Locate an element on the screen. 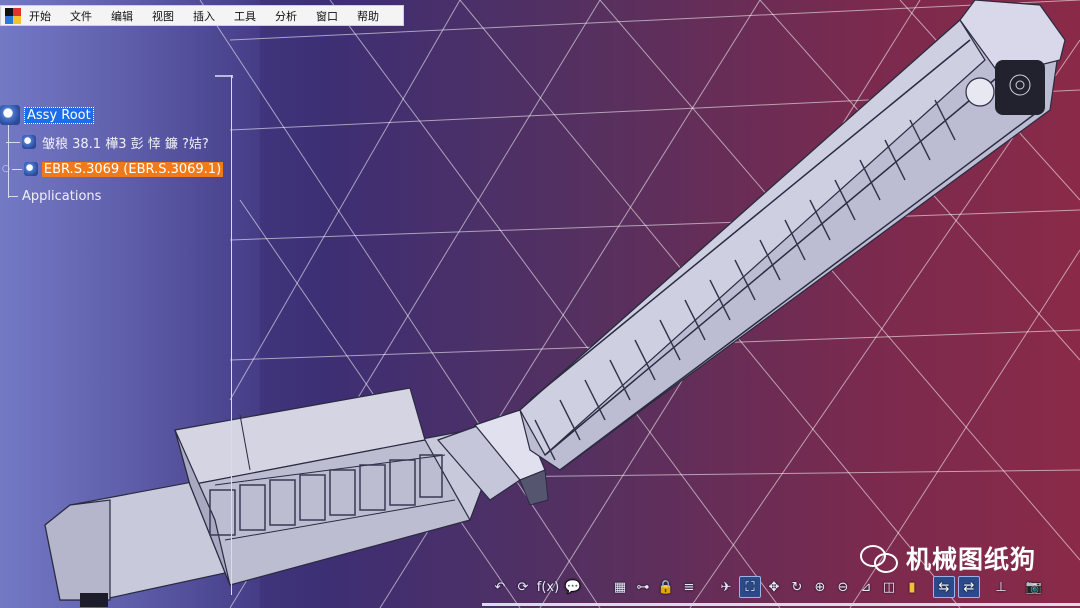  menu-file: 文件 is located at coordinates (81, 16).